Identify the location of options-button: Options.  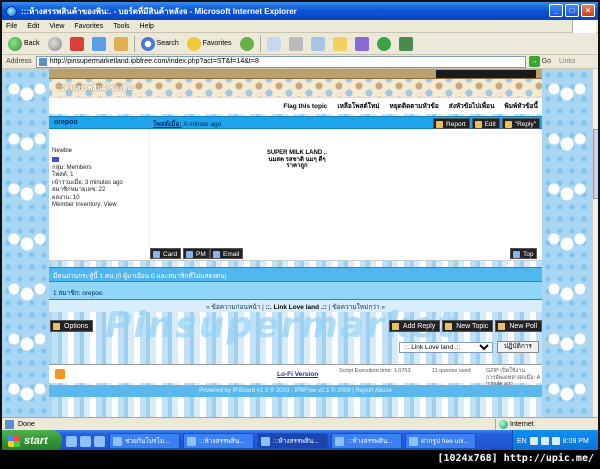
(72, 326).